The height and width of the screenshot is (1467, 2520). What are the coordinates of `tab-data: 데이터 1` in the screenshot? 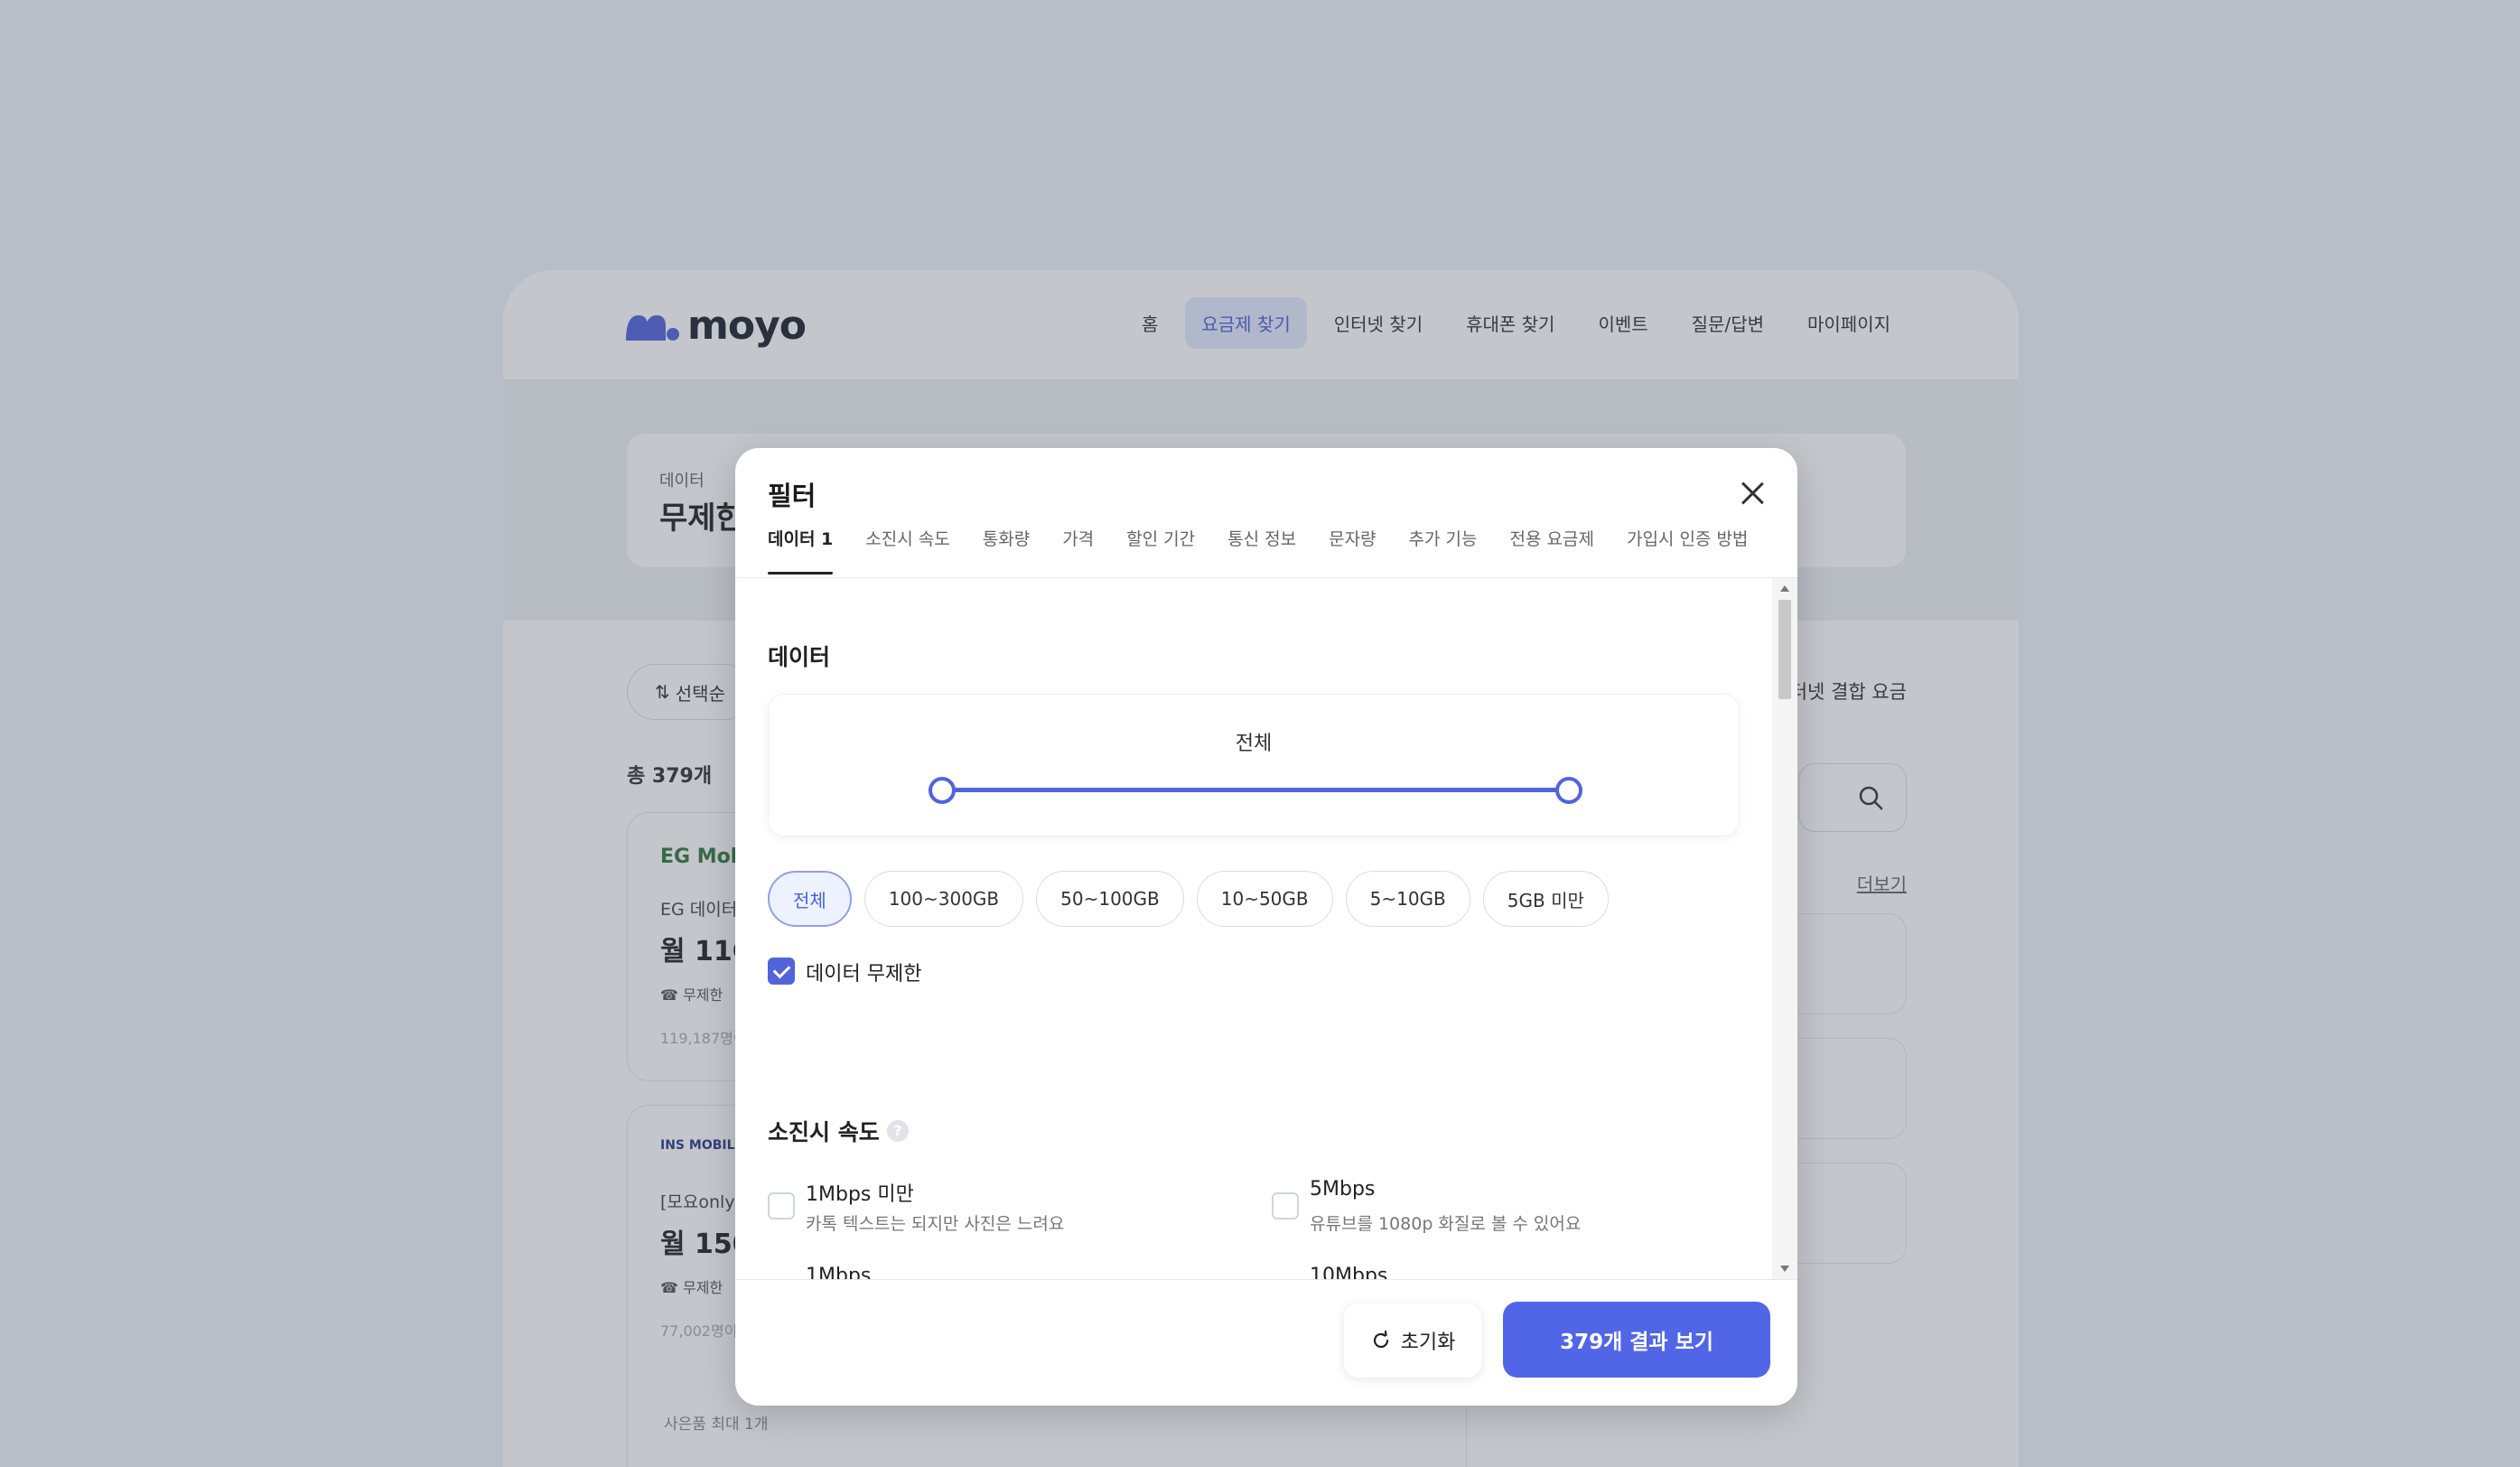 It's located at (801, 552).